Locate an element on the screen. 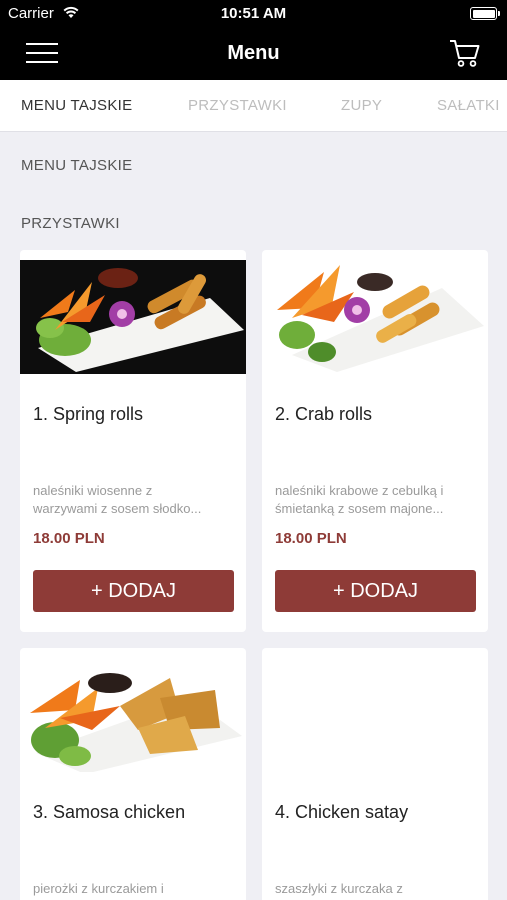 The height and width of the screenshot is (900, 507). cart-icon is located at coordinates (465, 53).